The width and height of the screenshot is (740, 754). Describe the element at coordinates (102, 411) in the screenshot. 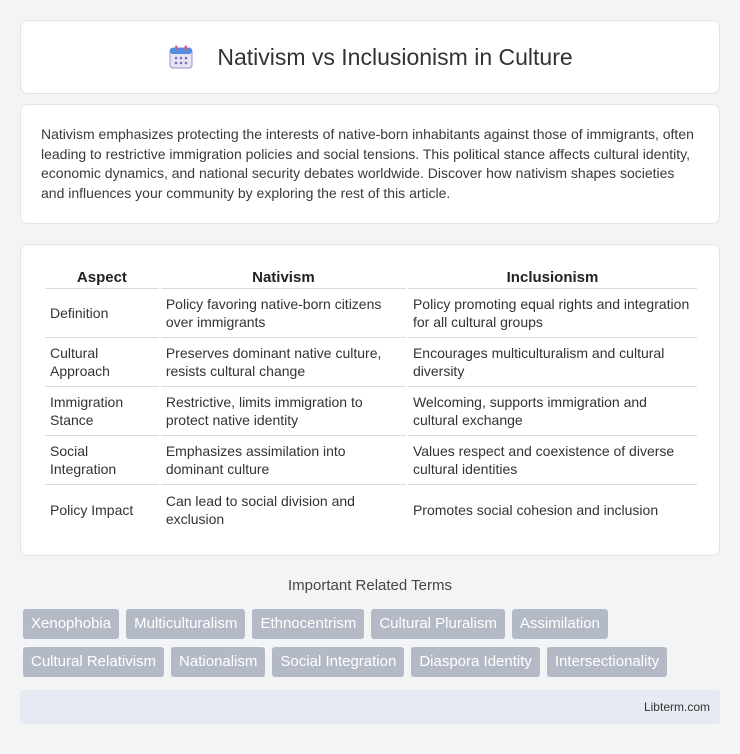

I see `row-aspect: Immigration Stance` at that location.